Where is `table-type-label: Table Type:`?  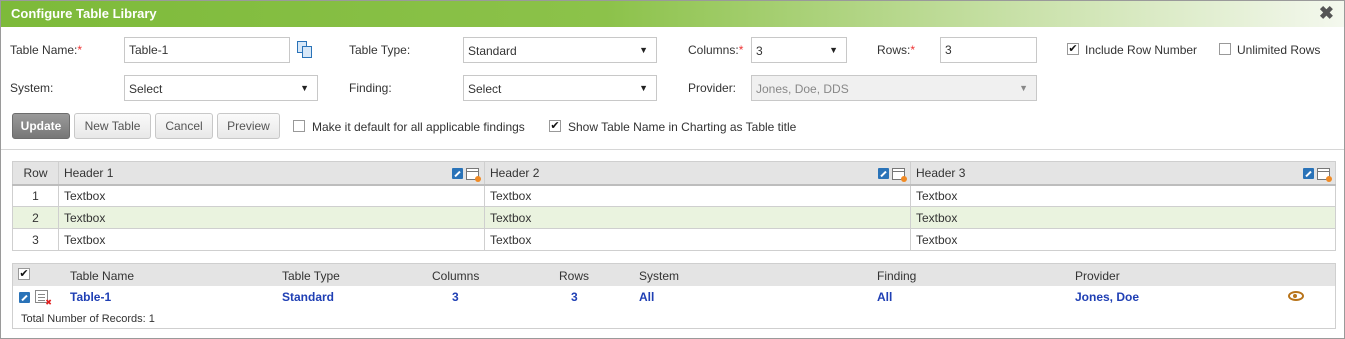 table-type-label: Table Type: is located at coordinates (380, 50).